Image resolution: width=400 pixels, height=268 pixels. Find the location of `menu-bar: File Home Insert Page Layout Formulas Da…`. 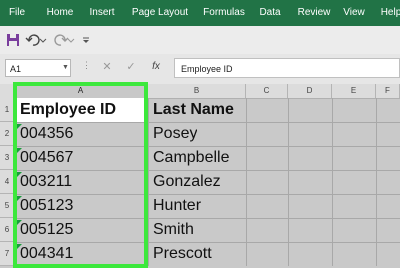

menu-bar: File Home Insert Page Layout Formulas Da… is located at coordinates (200, 13).